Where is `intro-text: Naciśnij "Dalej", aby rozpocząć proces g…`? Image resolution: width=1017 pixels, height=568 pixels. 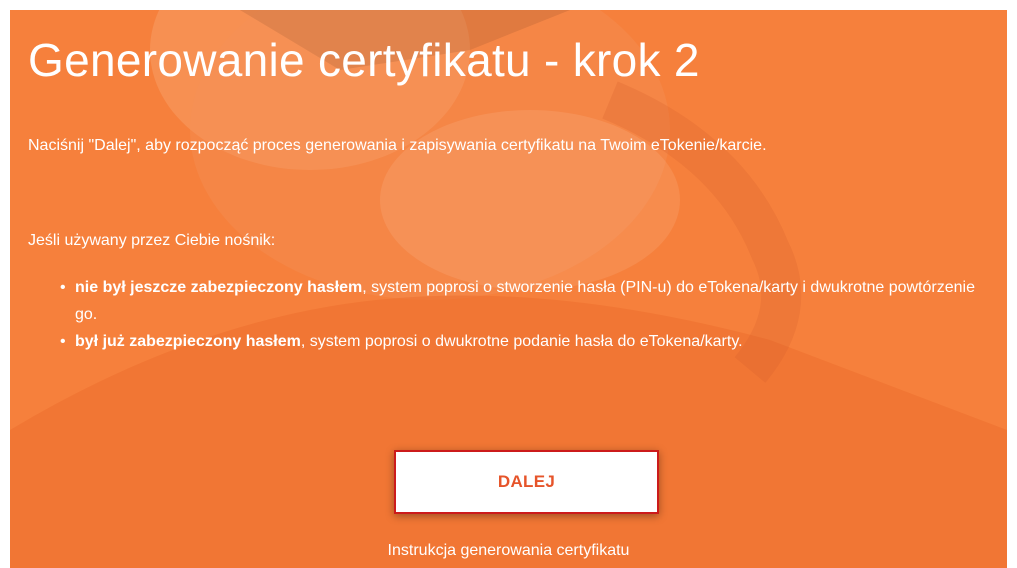
intro-text: Naciśnij "Dalej", aby rozpocząć proces g… is located at coordinates (397, 145).